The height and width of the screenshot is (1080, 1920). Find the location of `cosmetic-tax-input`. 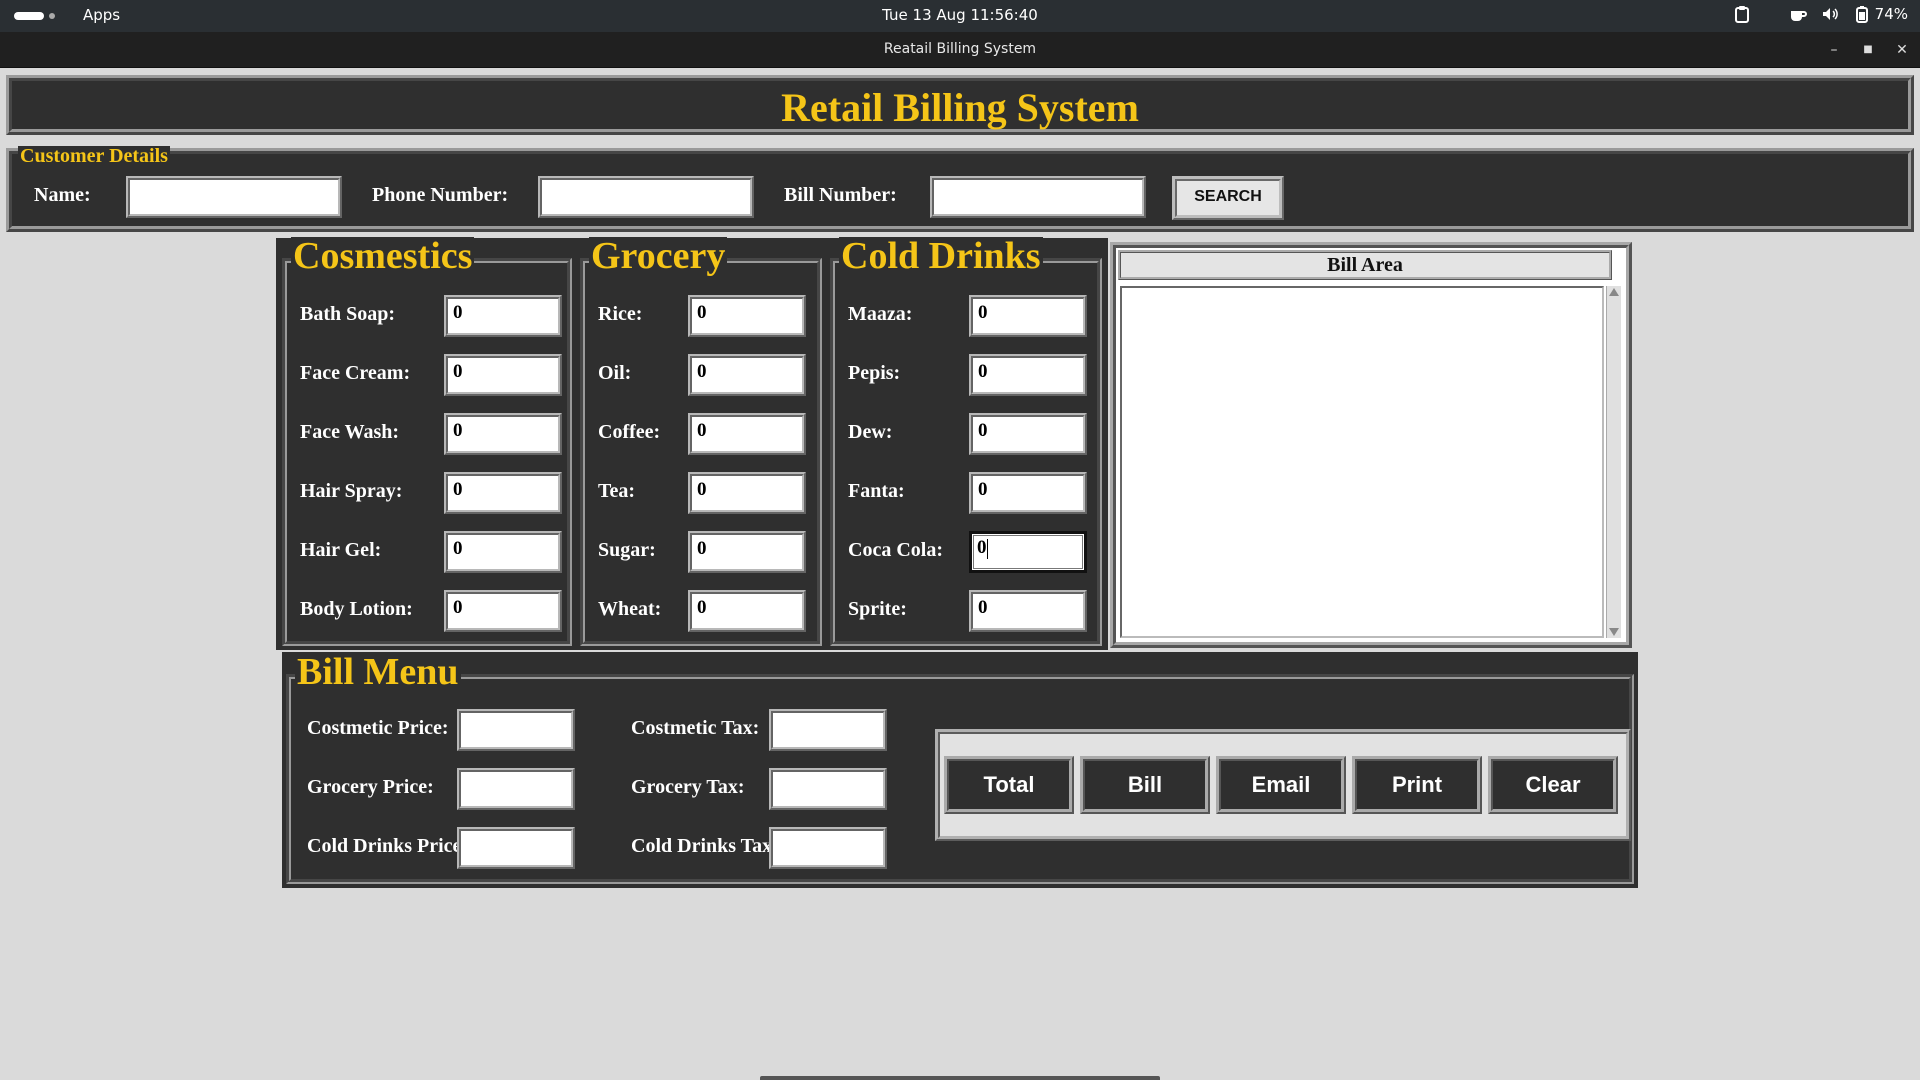

cosmetic-tax-input is located at coordinates (828, 730).